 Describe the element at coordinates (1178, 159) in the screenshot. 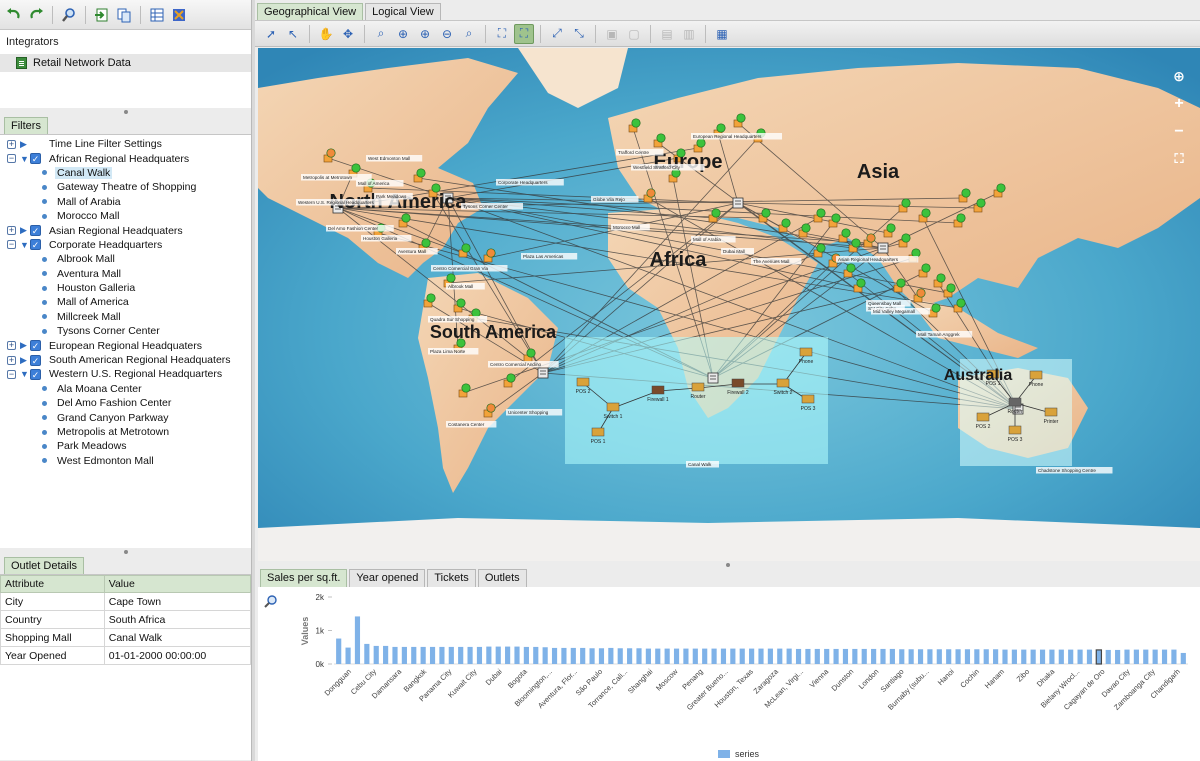

I see `fullscreen-control-icon: ⛶` at that location.